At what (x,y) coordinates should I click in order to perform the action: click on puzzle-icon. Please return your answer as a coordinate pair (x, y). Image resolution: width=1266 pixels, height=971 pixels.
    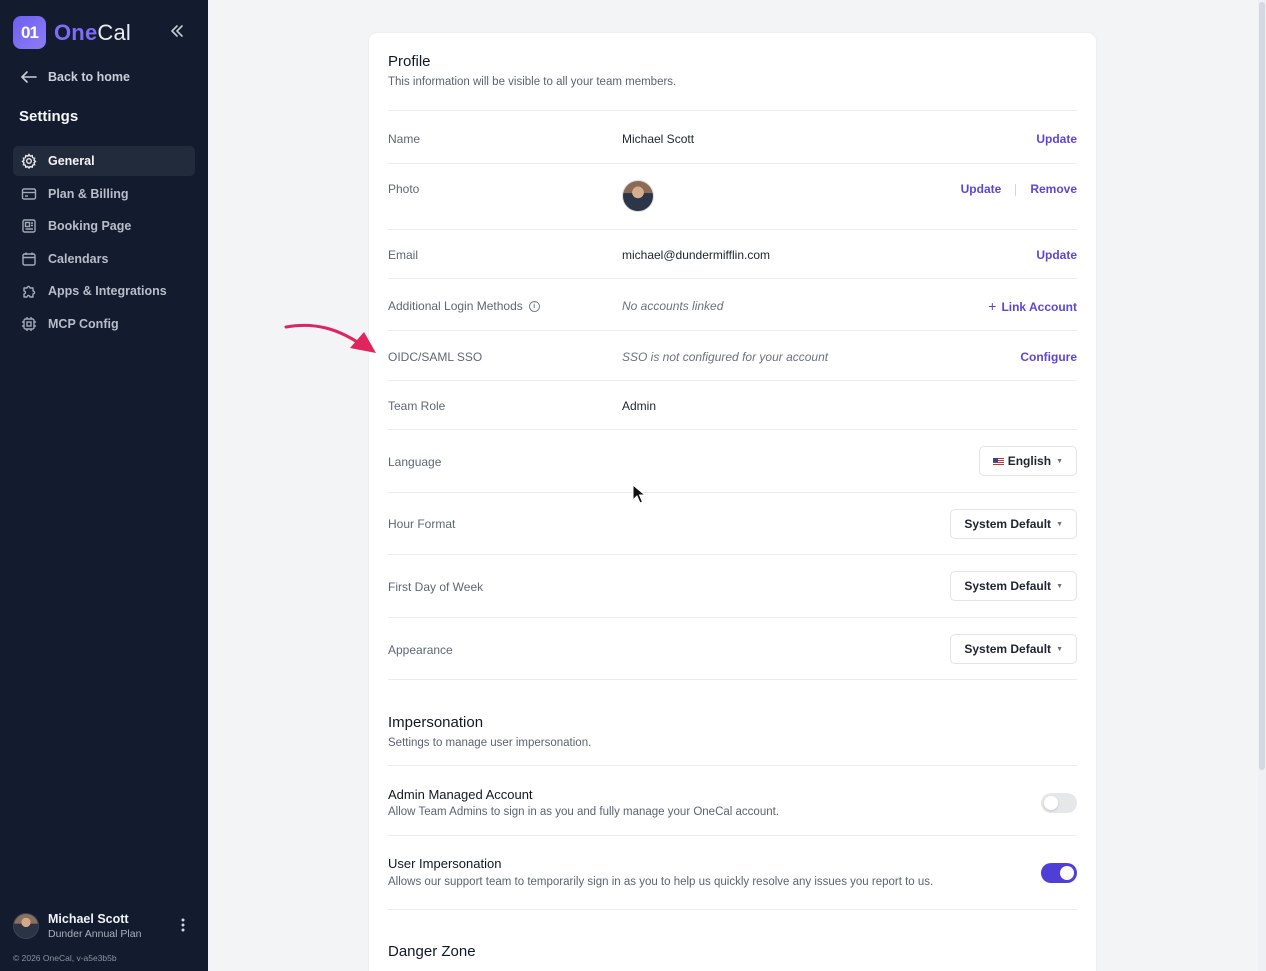
    Looking at the image, I should click on (29, 291).